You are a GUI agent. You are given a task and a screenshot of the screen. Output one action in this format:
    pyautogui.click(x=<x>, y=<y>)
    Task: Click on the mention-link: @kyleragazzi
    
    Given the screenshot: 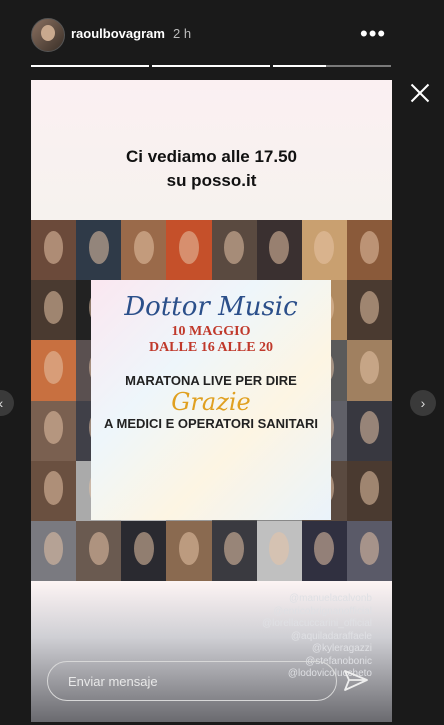 What is the action you would take?
    pyautogui.click(x=317, y=649)
    